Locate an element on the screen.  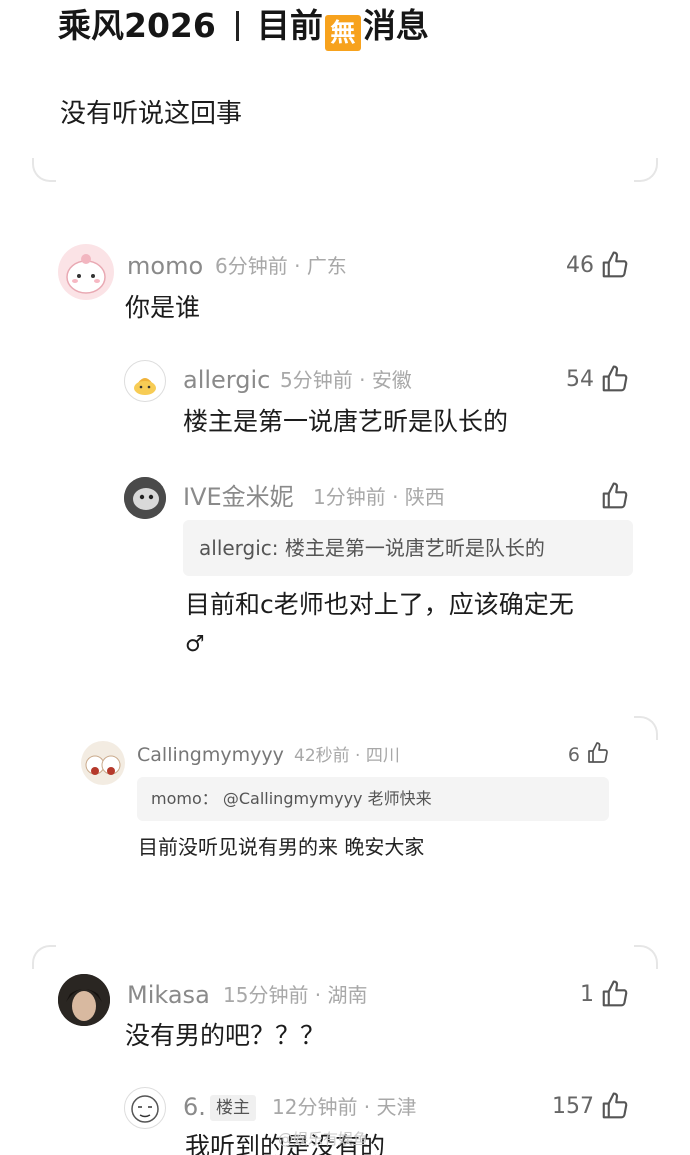
reply-text: 目前和c老师也对上了，应该确定无 is located at coordinates (379, 604).